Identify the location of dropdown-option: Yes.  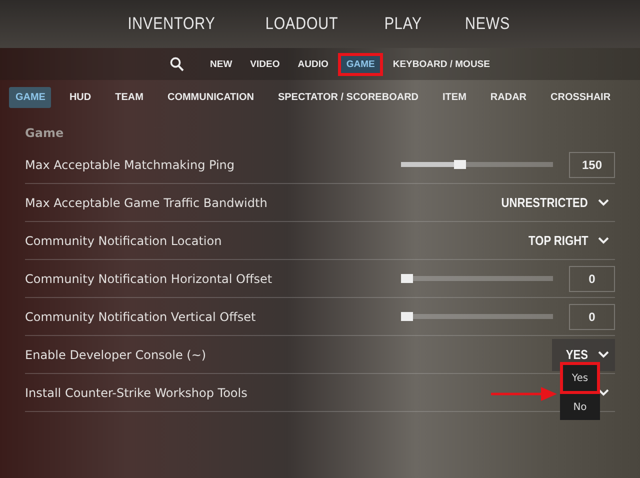
(580, 378).